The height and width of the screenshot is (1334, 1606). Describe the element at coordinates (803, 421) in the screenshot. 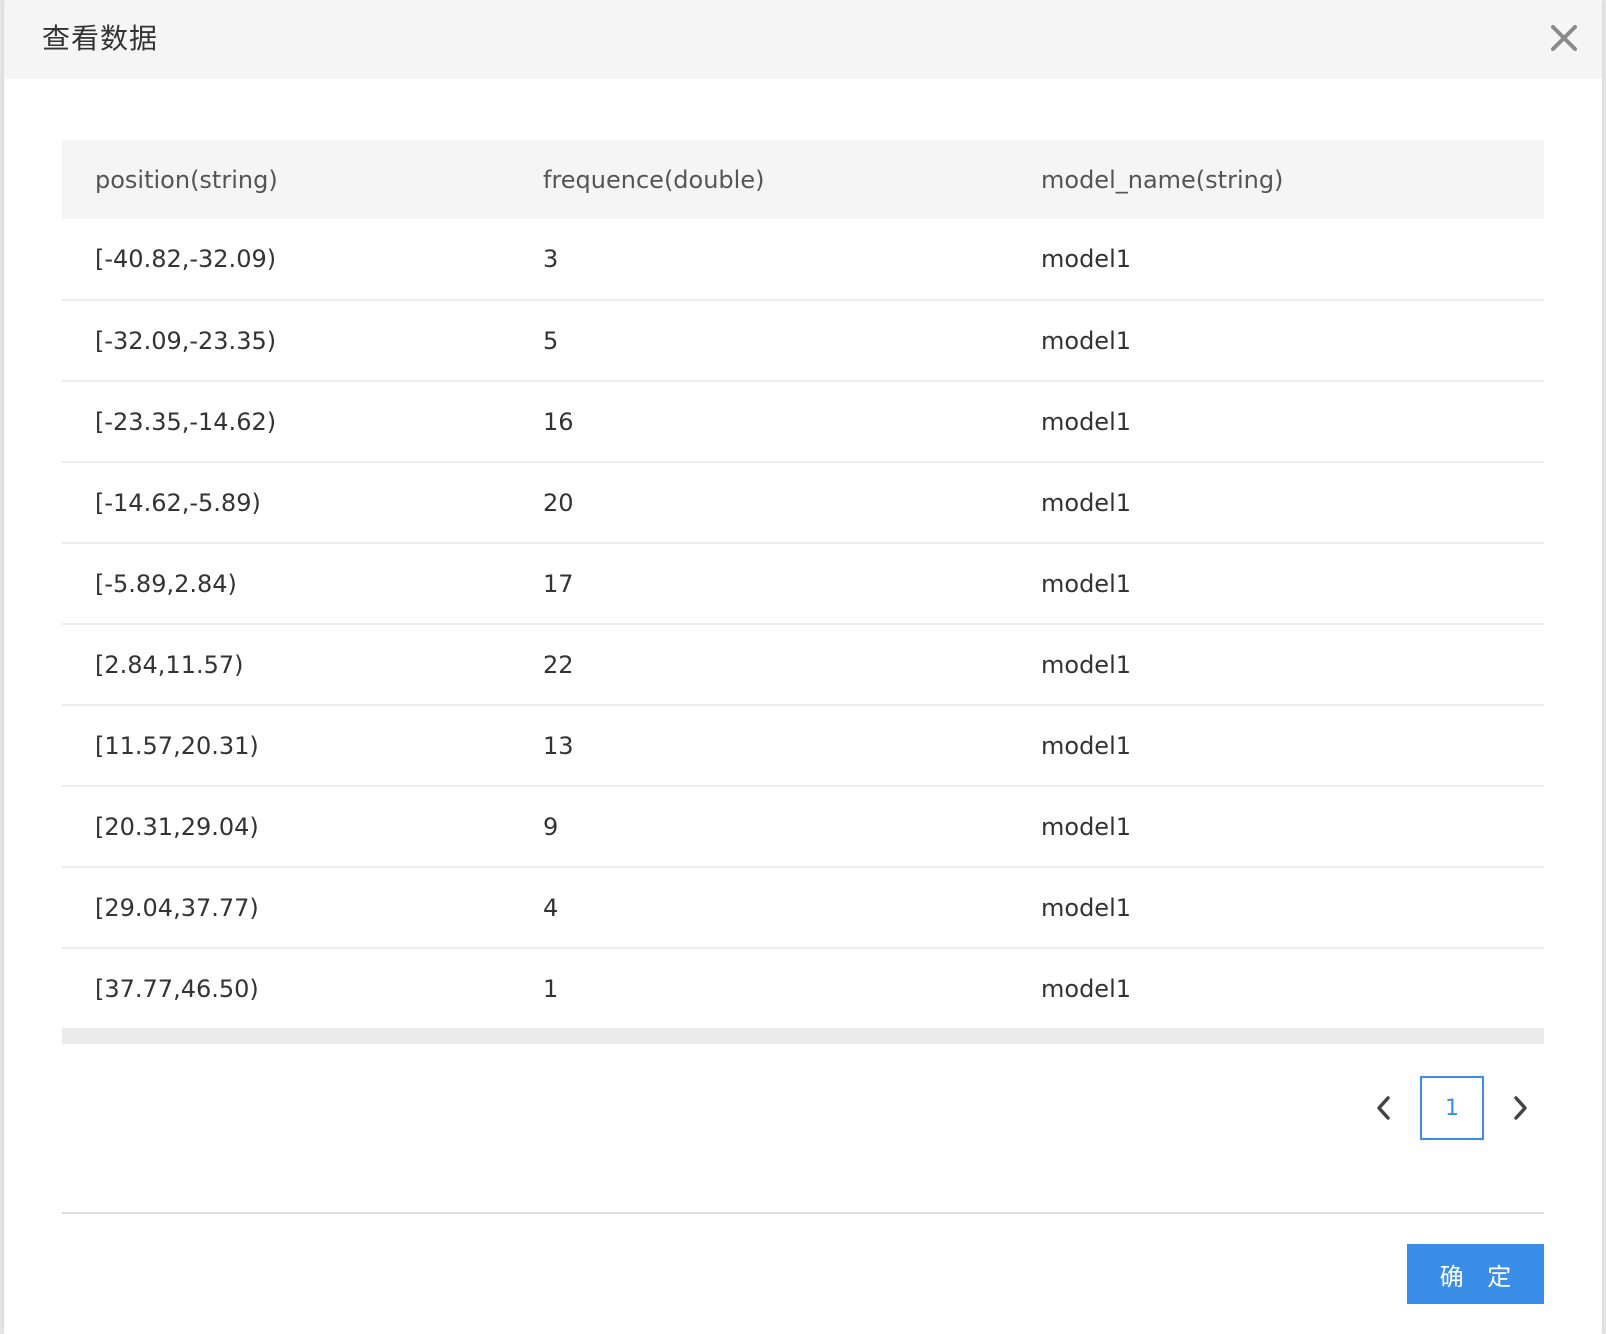

I see `table-row: [-23.35,-14.62) 16 model1` at that location.